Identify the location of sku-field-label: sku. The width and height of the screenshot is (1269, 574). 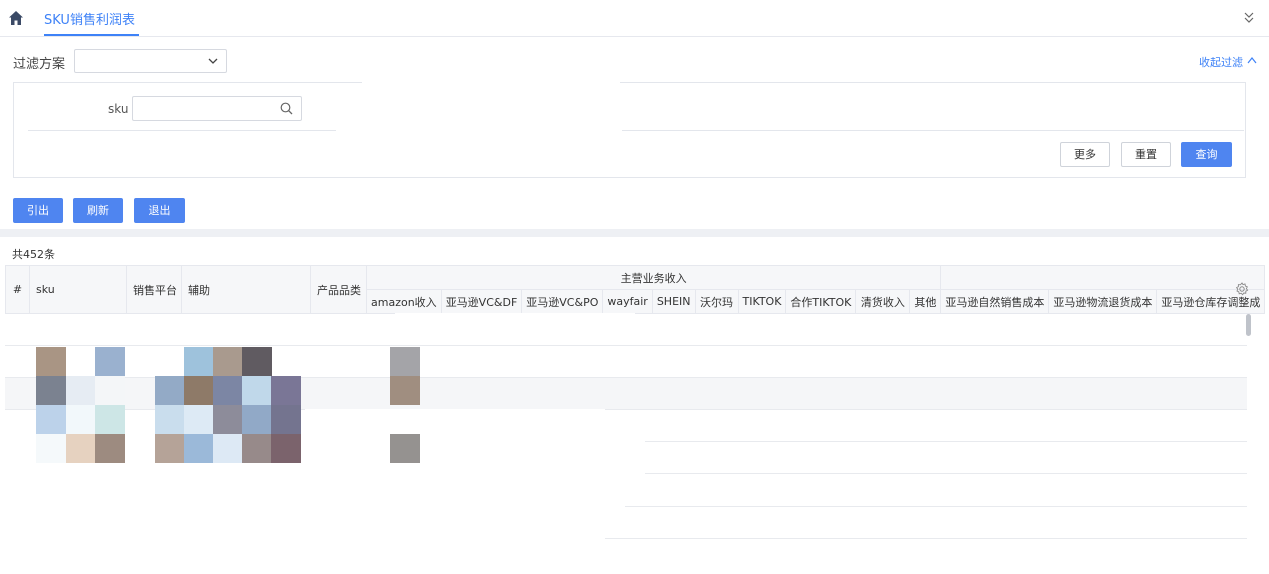
(118, 109).